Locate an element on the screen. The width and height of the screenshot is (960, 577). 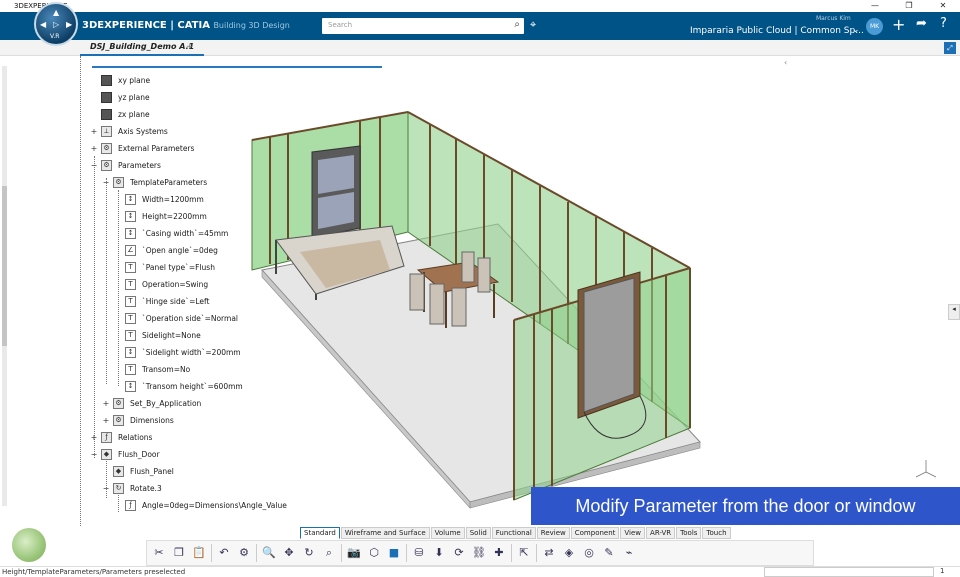
tree-node-rotate-3: − ↻ Rotate.3 is located at coordinates (132, 488).